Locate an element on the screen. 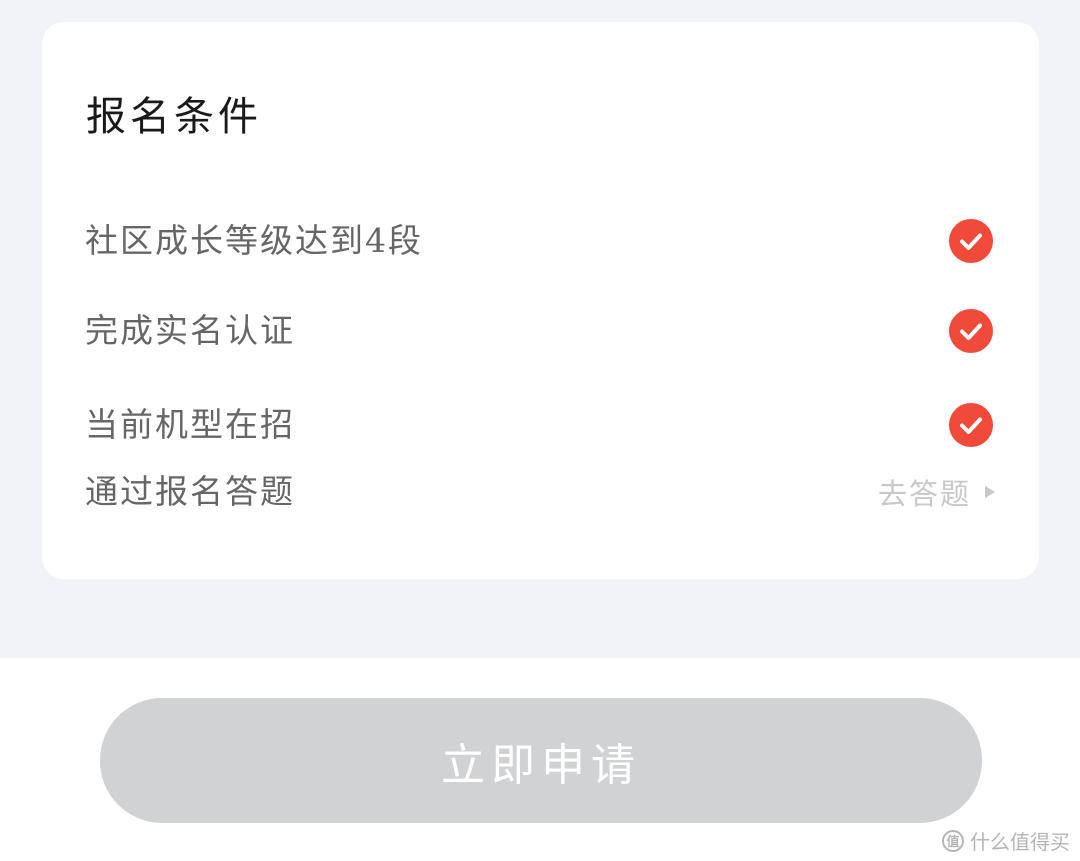  smzdm-logo-icon: 值 is located at coordinates (953, 840).